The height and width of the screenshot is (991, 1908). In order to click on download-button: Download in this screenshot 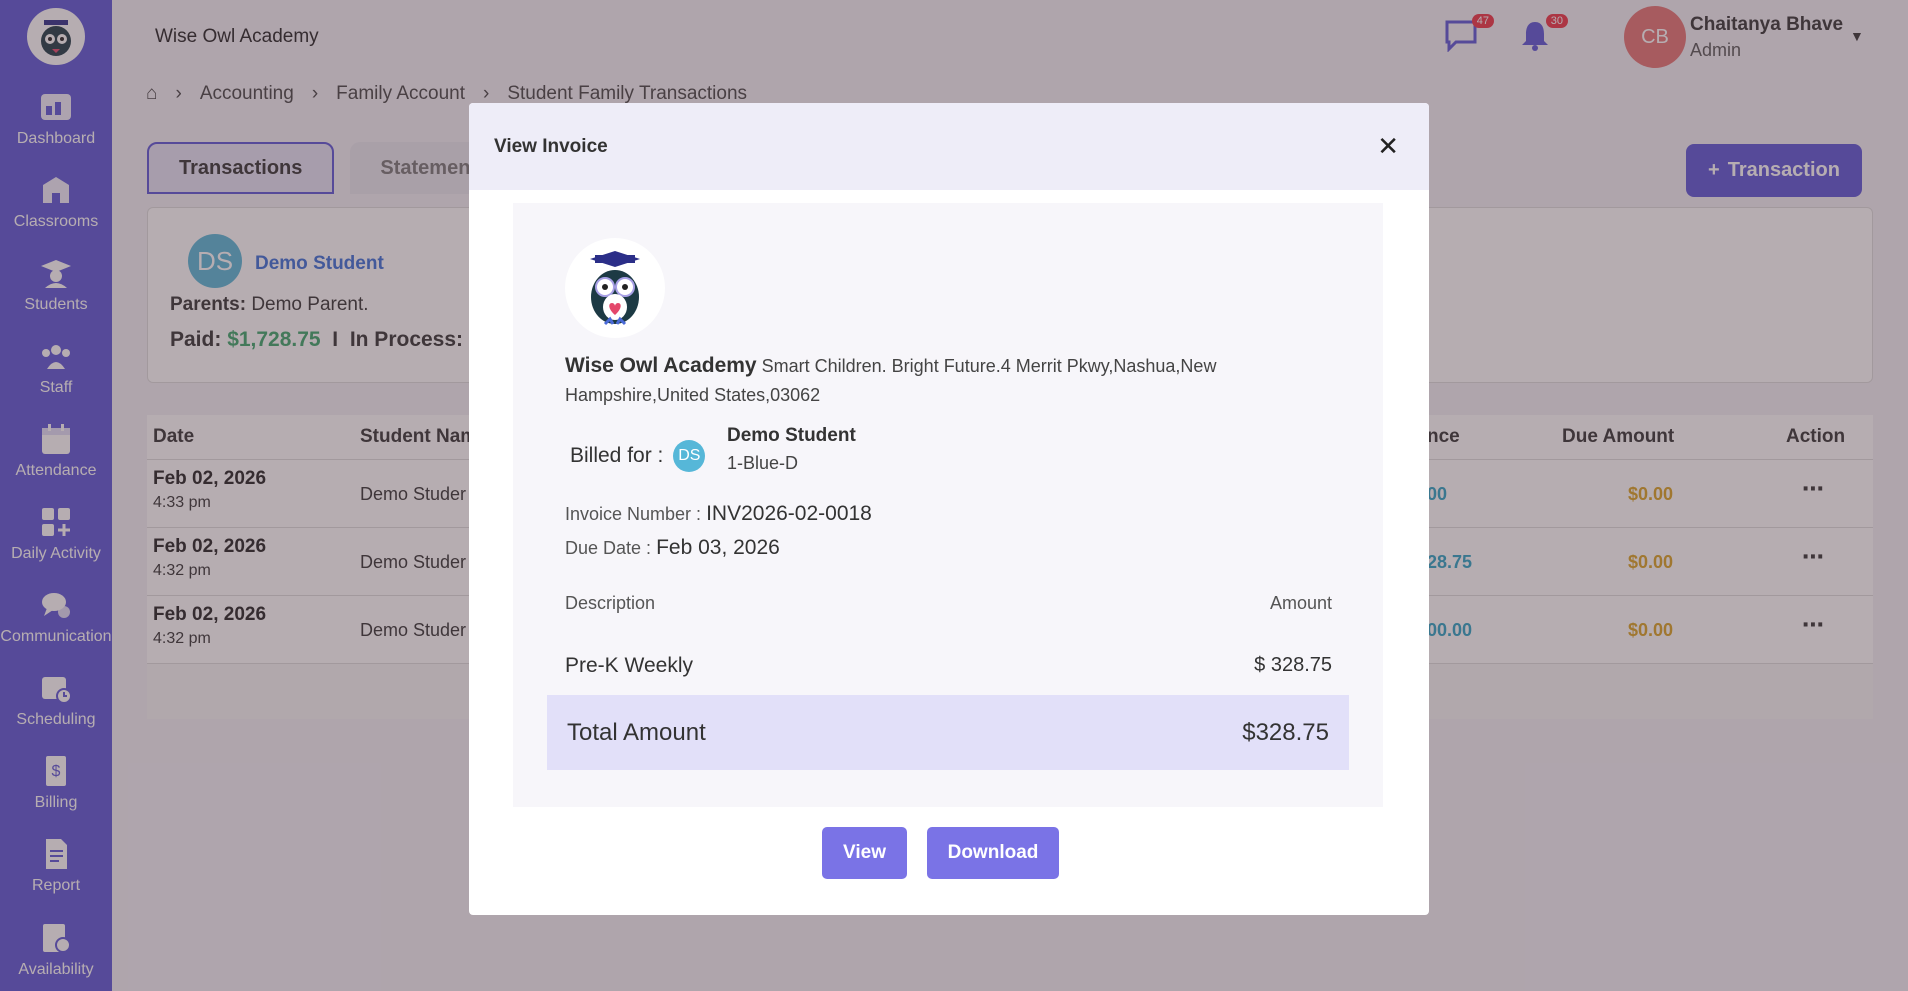, I will do `click(993, 853)`.